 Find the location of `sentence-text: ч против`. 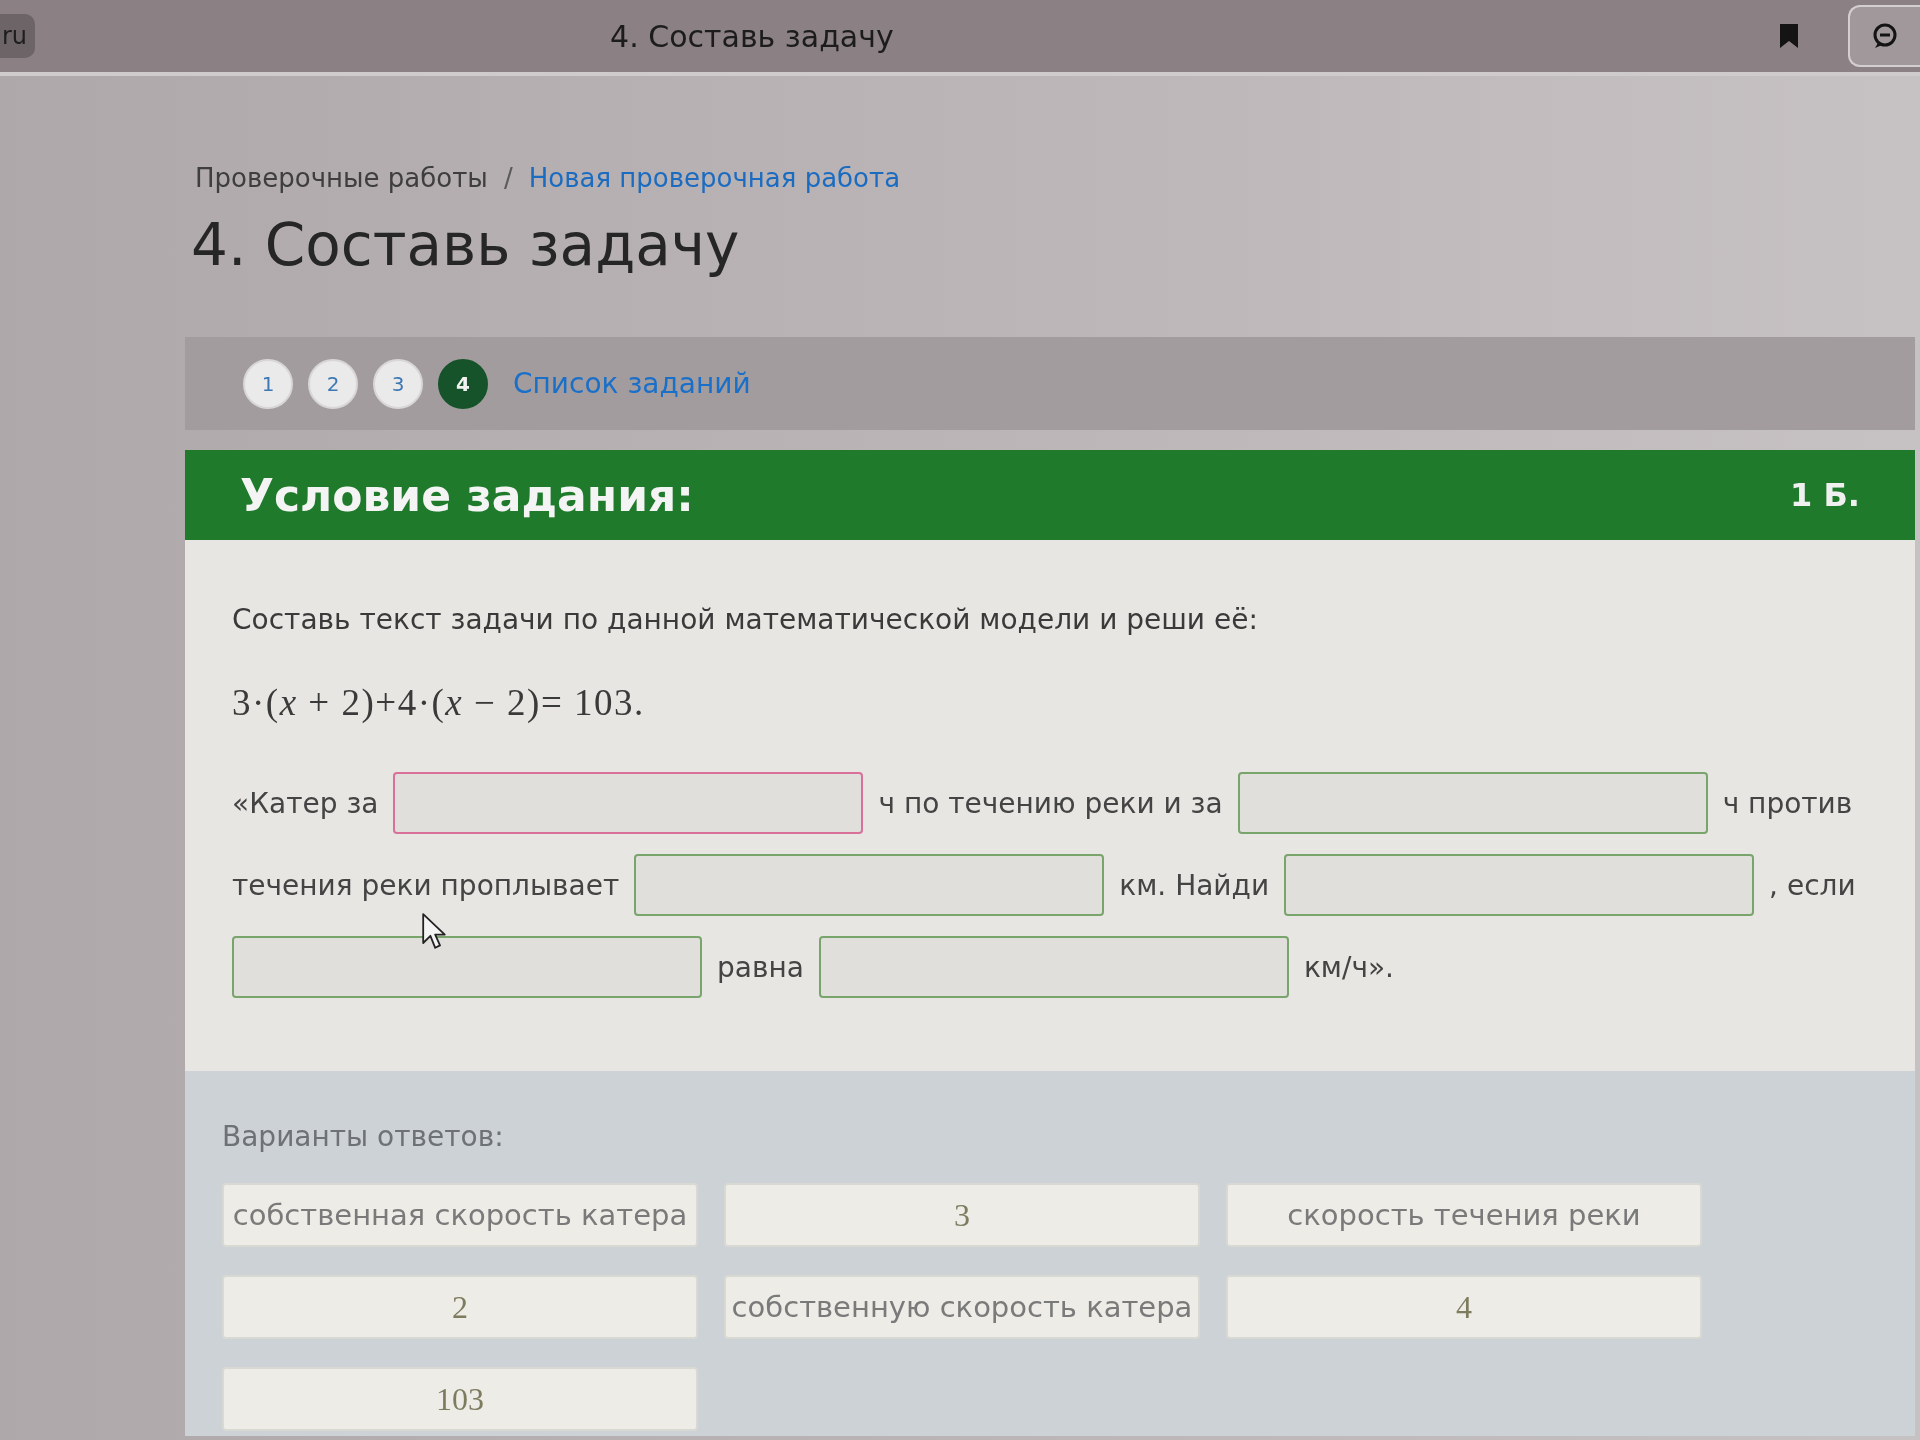

sentence-text: ч против is located at coordinates (1787, 803).